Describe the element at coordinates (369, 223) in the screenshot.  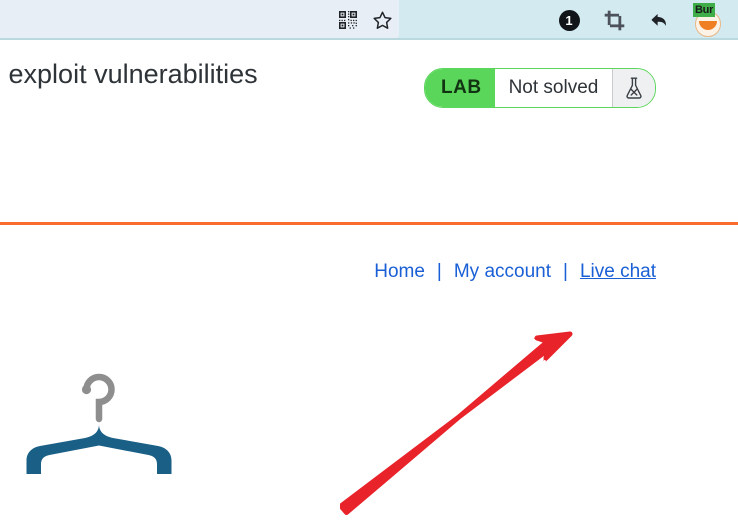
I see `header-divider-rule` at that location.